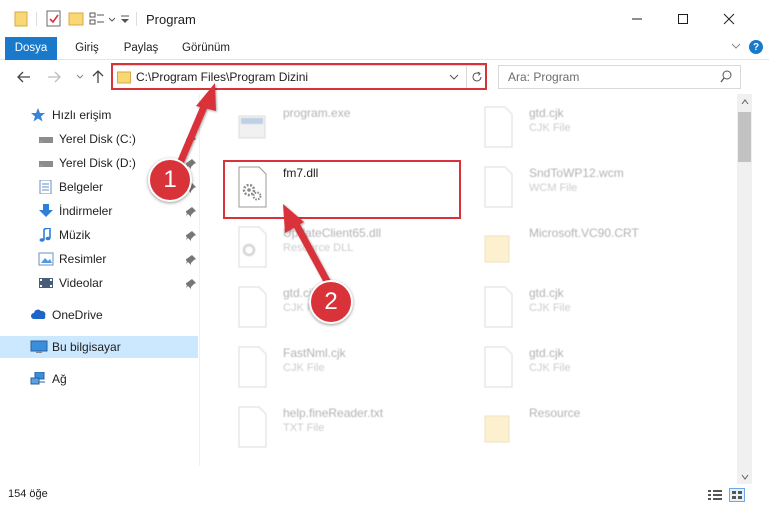 The height and width of the screenshot is (525, 769). Describe the element at coordinates (555, 413) in the screenshot. I see `file-name: Resource` at that location.